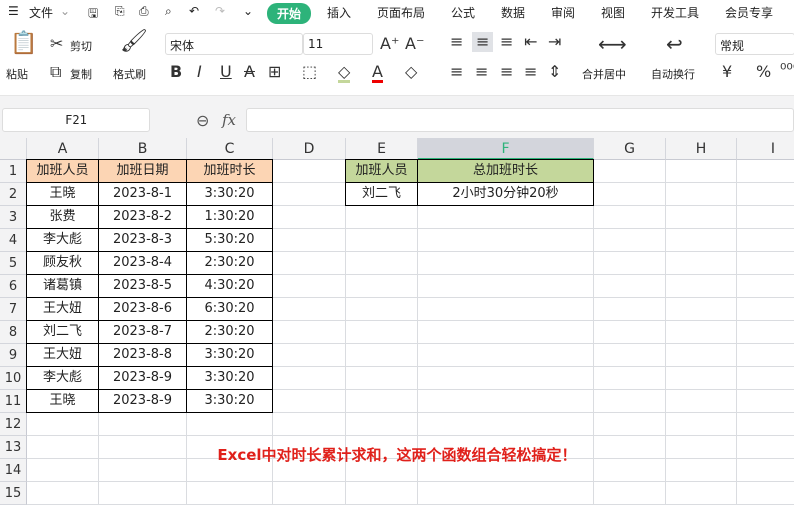 The image size is (794, 505). Describe the element at coordinates (55, 72) in the screenshot. I see `copy-icon: ⧉` at that location.